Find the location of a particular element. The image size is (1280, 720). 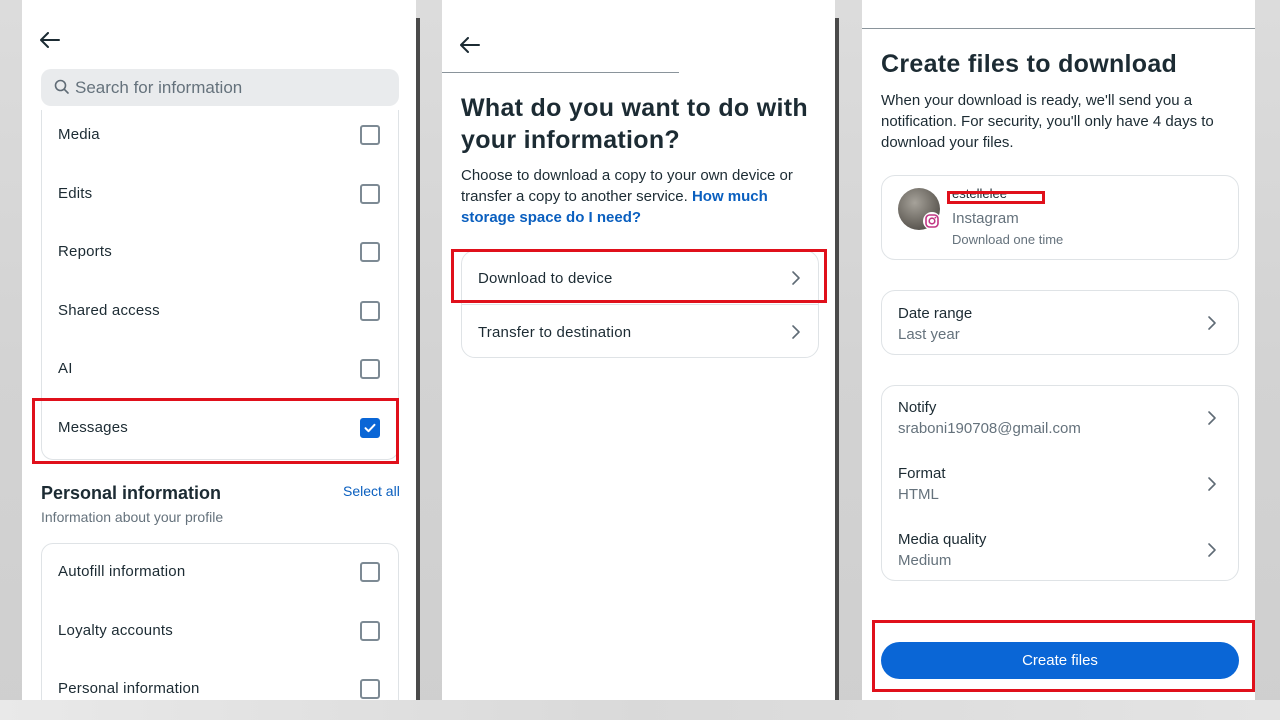

item-label: Messages is located at coordinates (93, 427).